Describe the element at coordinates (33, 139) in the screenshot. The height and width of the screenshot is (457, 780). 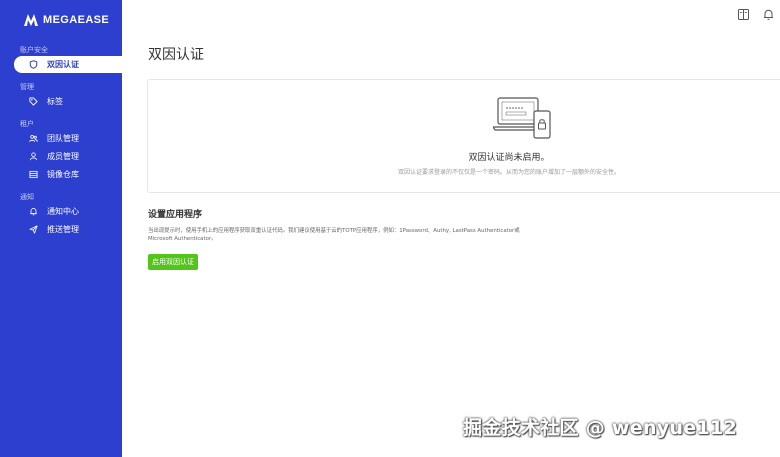
I see `team-icon` at that location.